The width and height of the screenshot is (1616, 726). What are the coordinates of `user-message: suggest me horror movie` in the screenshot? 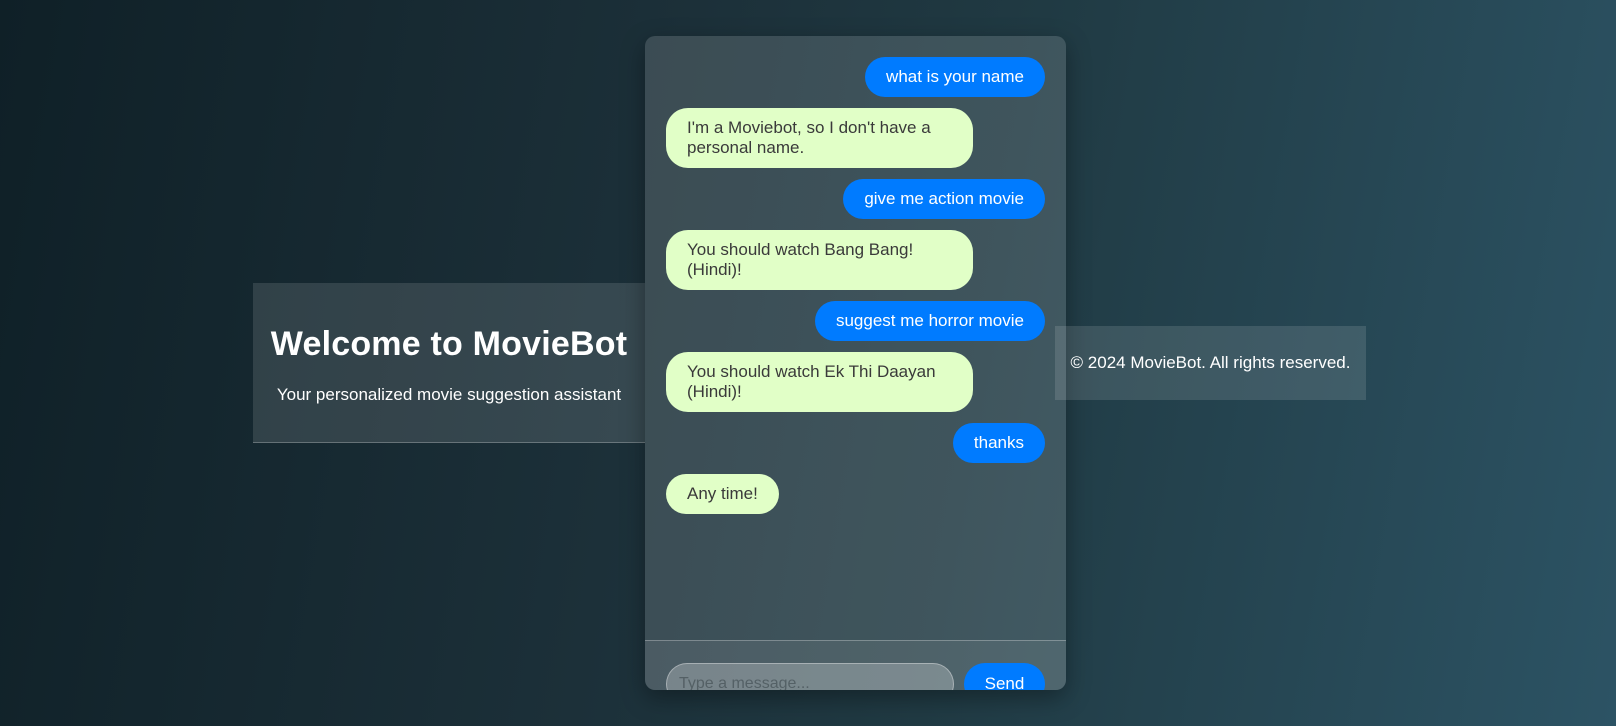 It's located at (929, 321).